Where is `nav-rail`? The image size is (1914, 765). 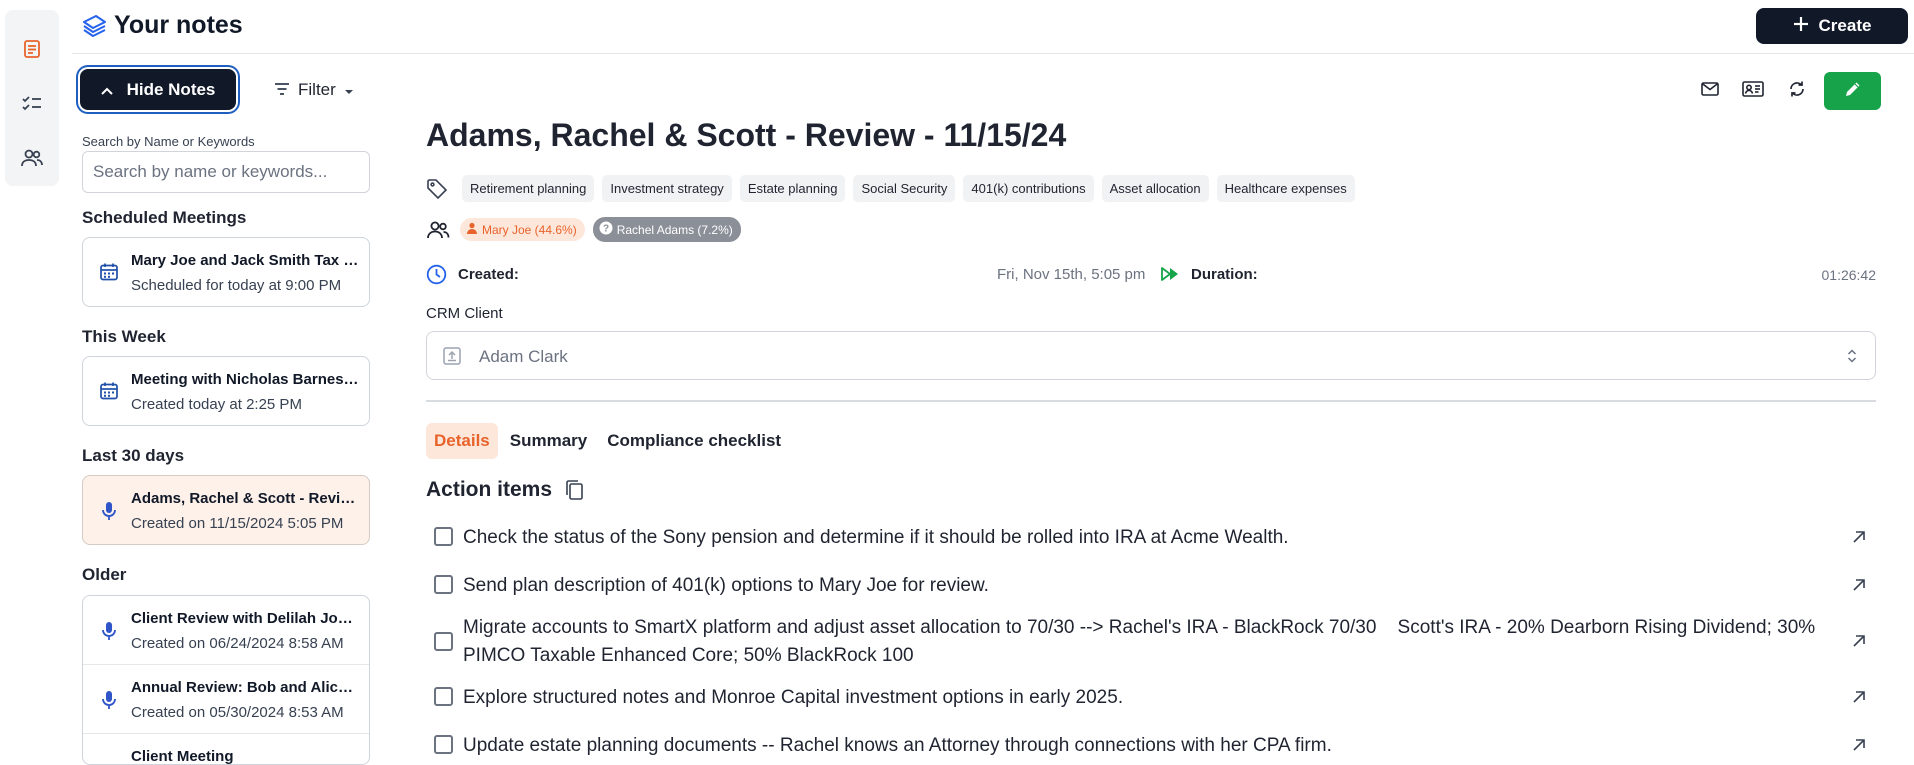
nav-rail is located at coordinates (32, 98).